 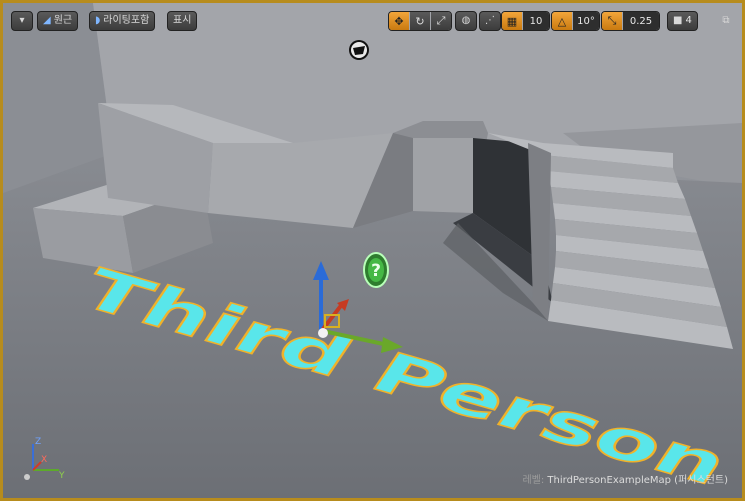 What do you see at coordinates (678, 20) in the screenshot?
I see `camera-icon: ■` at bounding box center [678, 20].